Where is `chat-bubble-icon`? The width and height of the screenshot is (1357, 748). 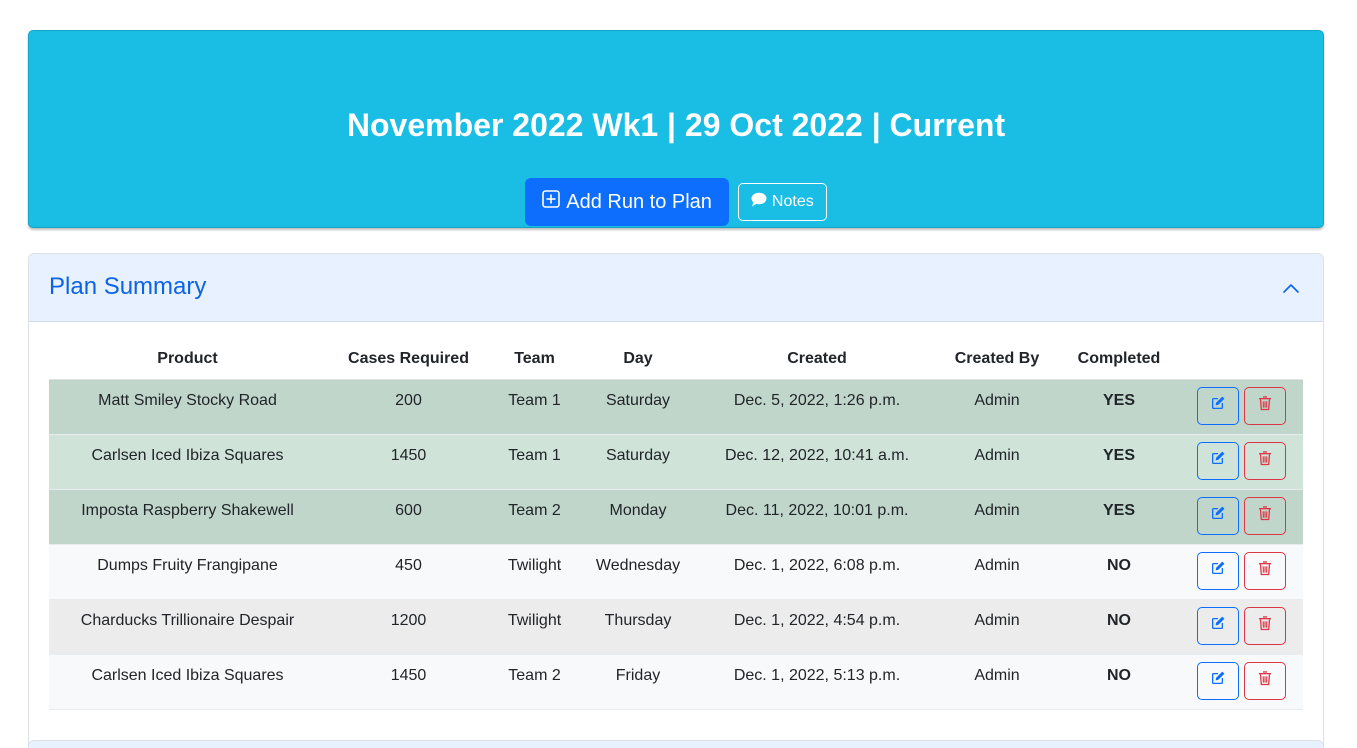 chat-bubble-icon is located at coordinates (759, 202).